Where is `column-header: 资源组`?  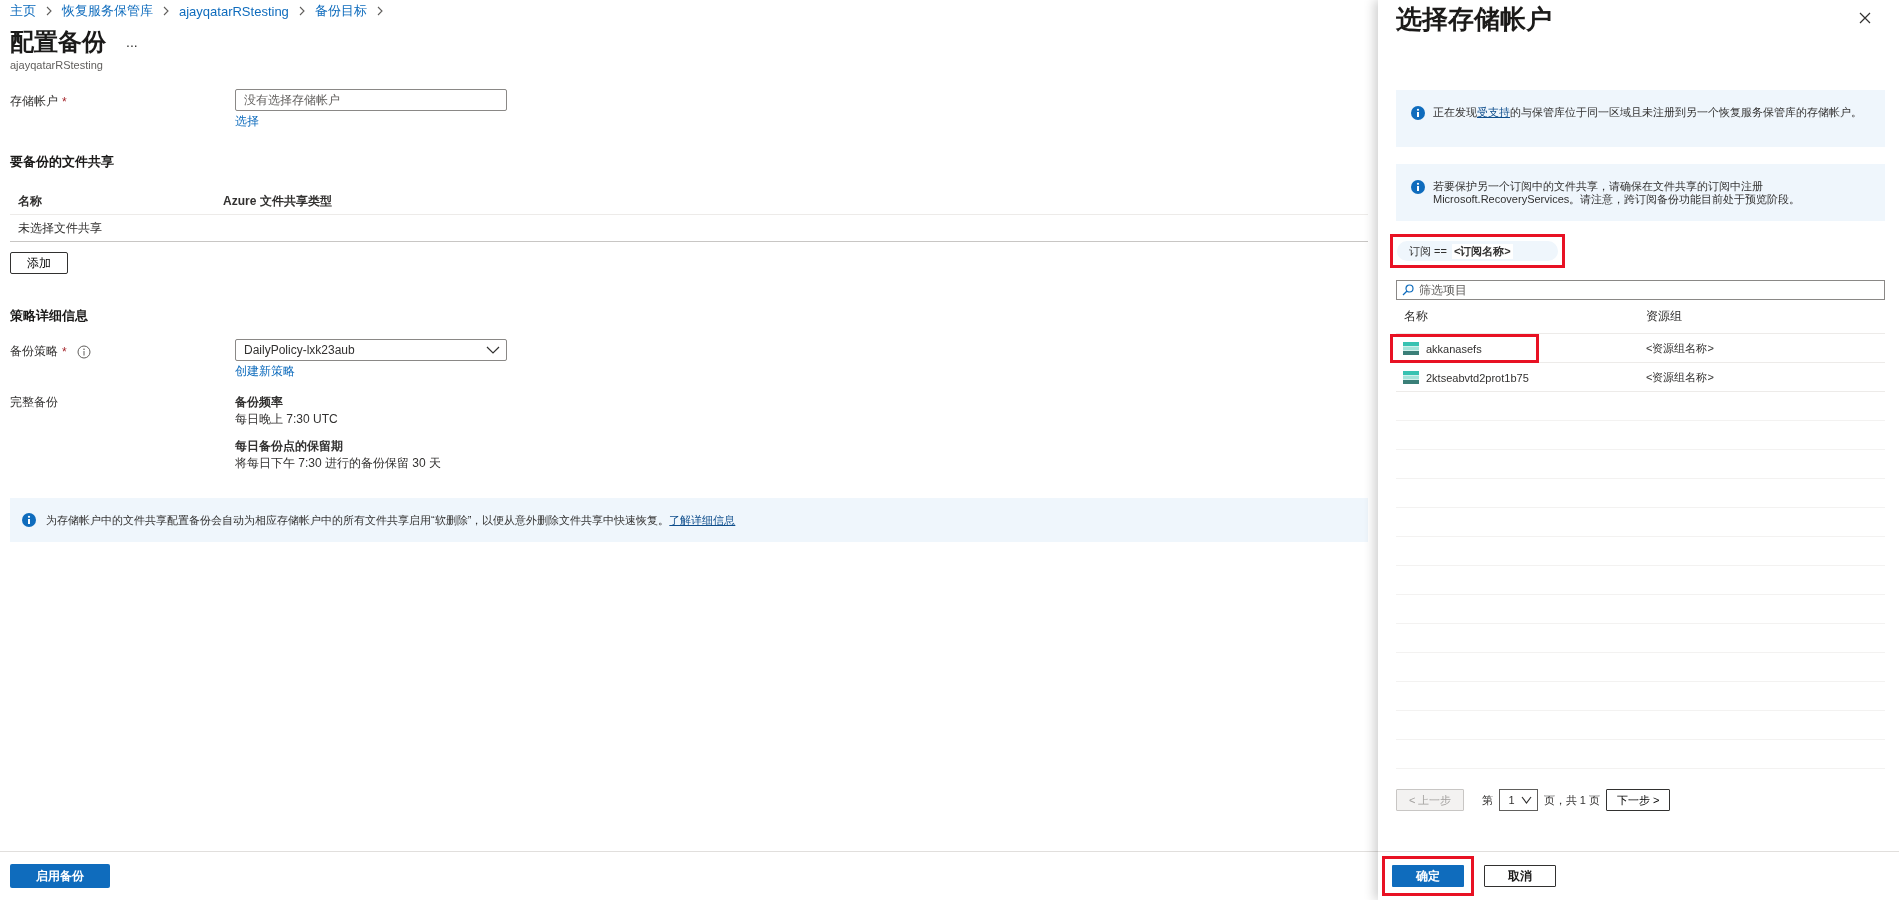 column-header: 资源组 is located at coordinates (1664, 316).